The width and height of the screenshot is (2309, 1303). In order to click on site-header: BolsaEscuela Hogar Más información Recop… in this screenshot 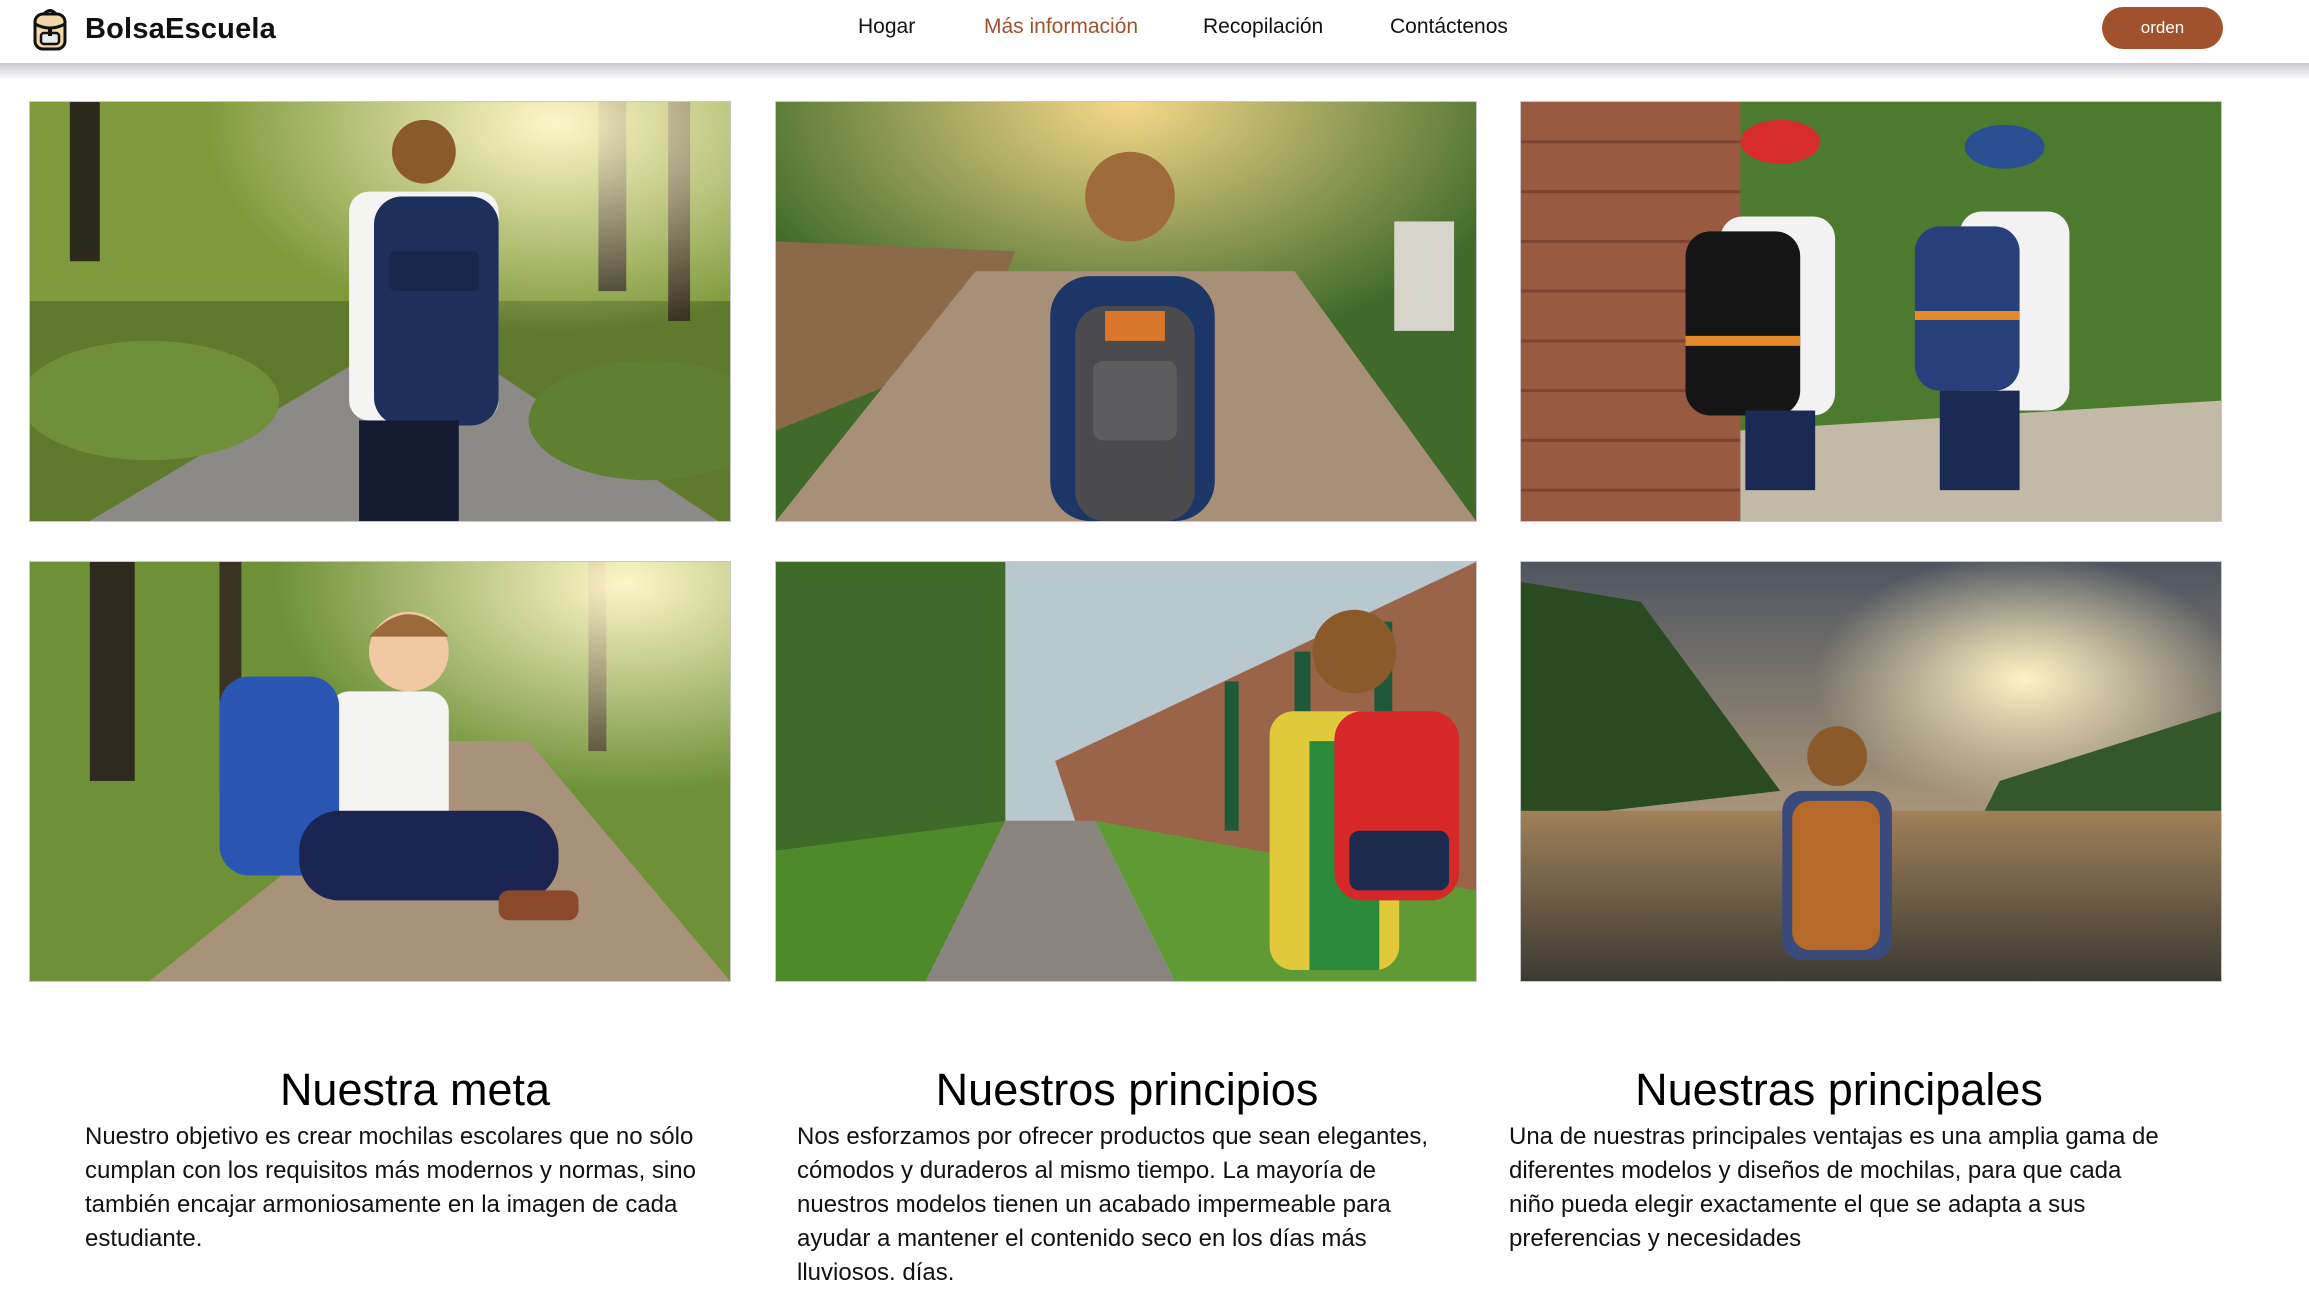, I will do `click(1154, 31)`.